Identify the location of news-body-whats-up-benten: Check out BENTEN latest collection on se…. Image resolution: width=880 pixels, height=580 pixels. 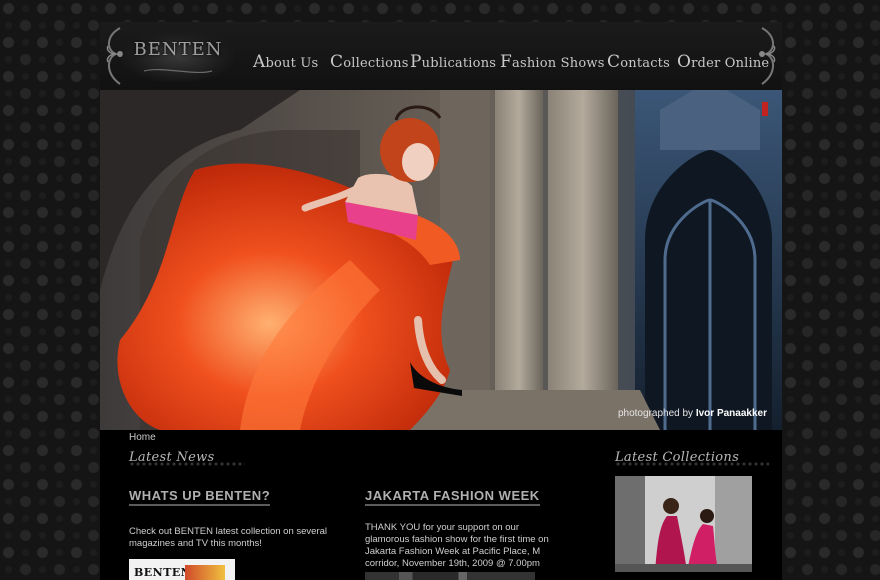
(228, 537).